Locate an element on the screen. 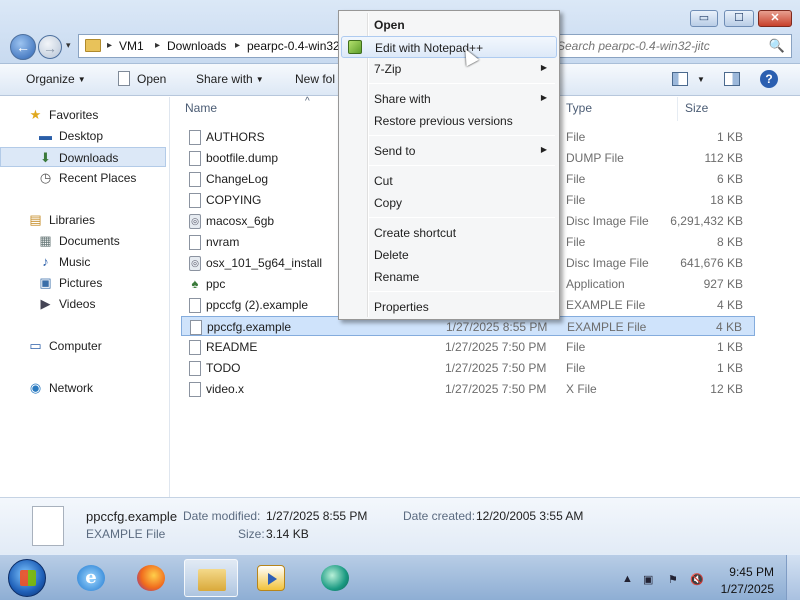  nav-network: ◉ Network is located at coordinates (83, 388).